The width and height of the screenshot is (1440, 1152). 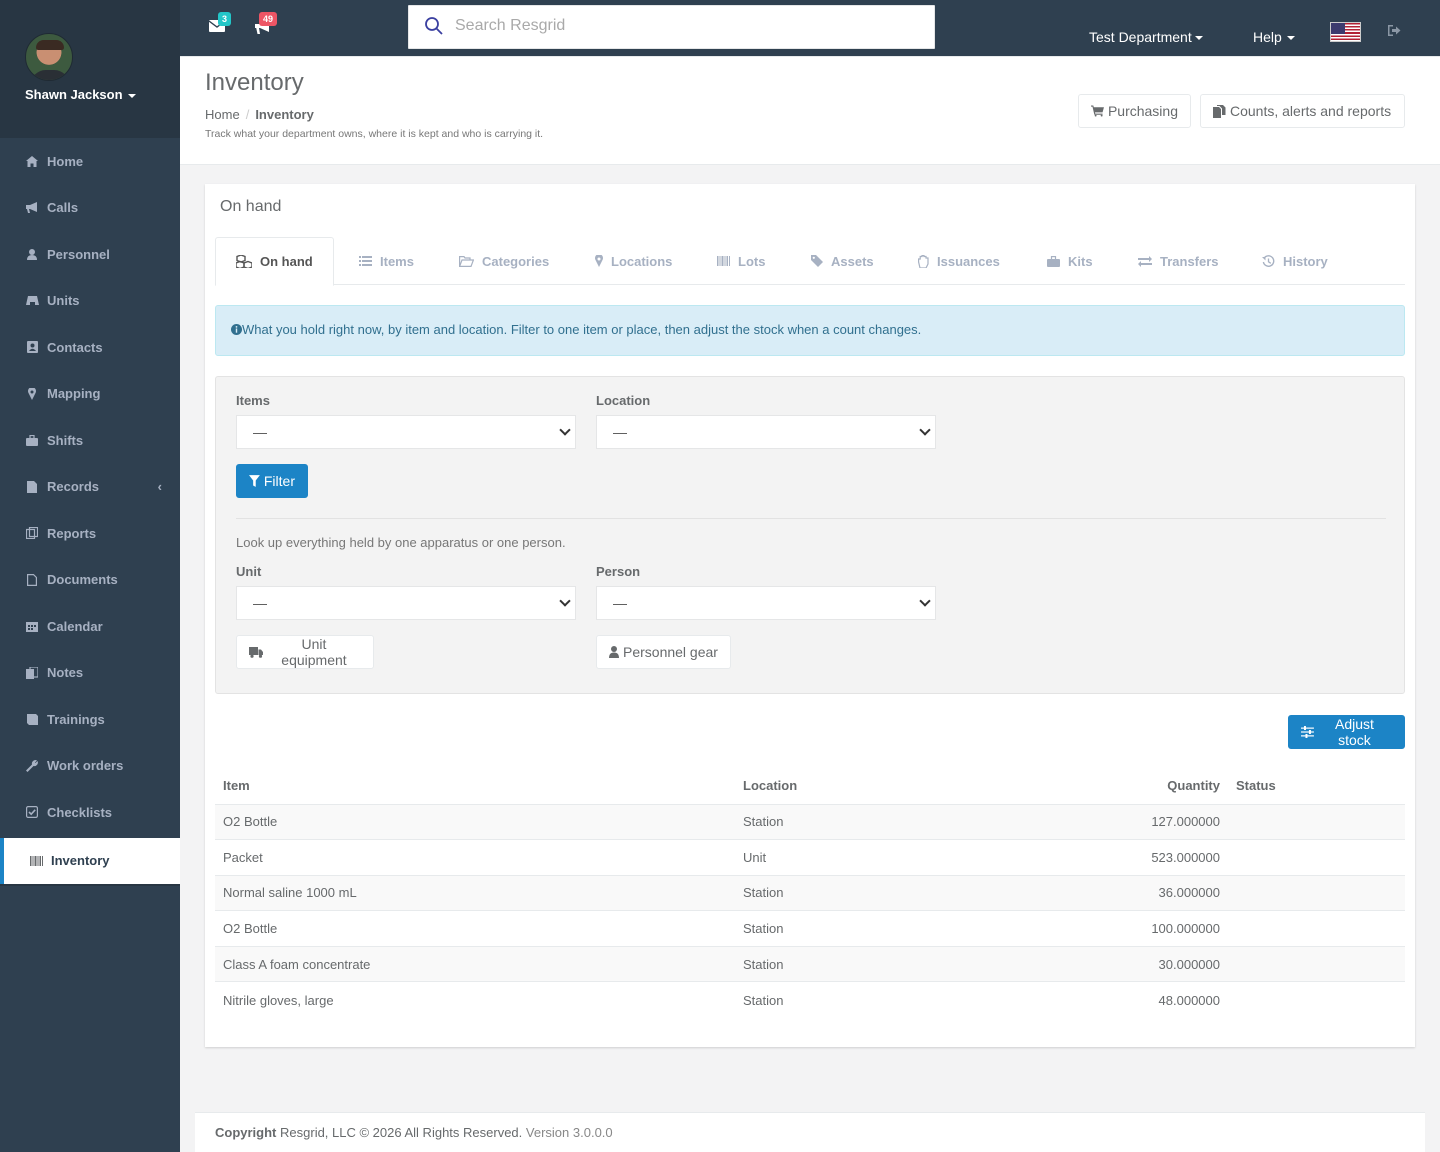 I want to click on unit-equipment-button: Unit equipment, so click(x=305, y=652).